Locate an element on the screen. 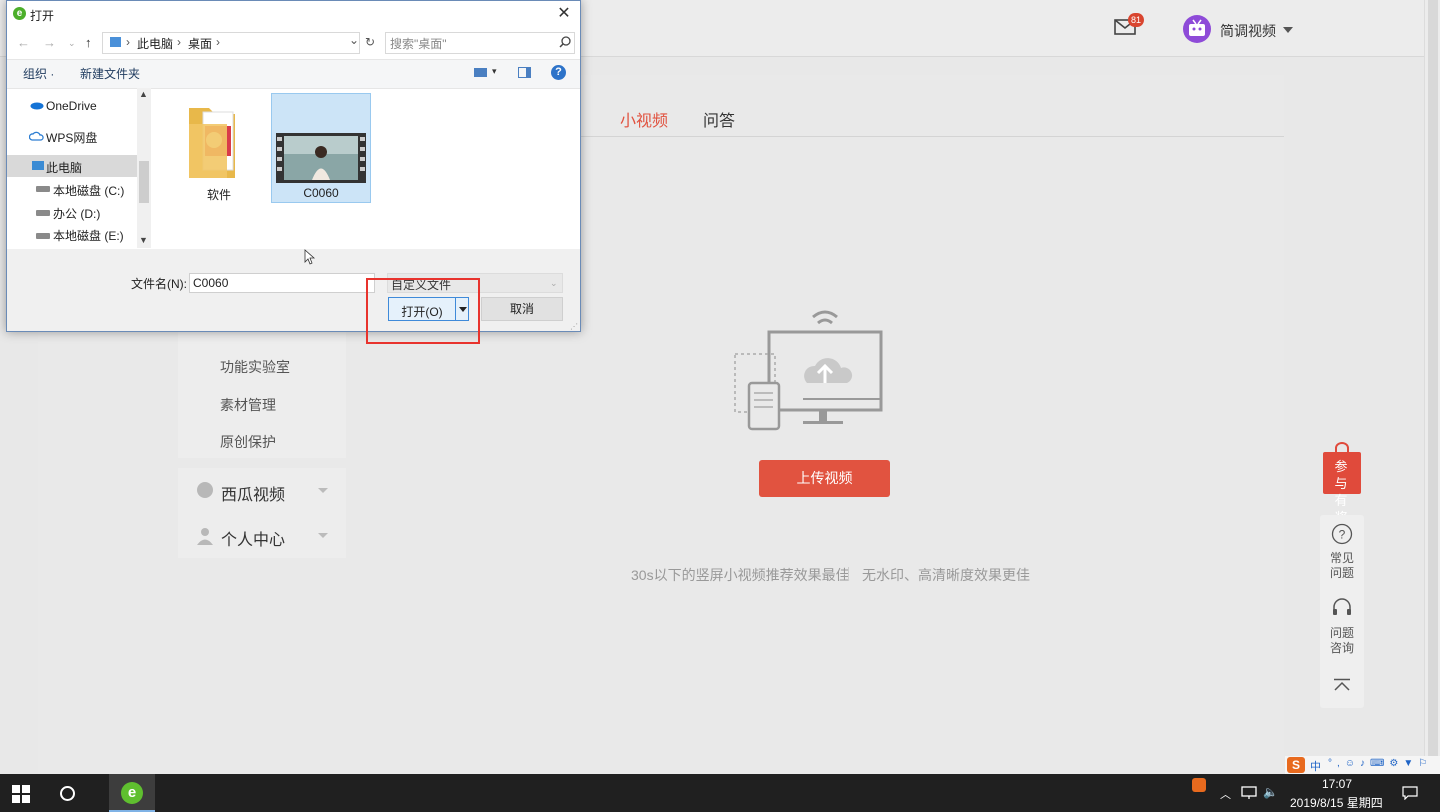 This screenshot has height=812, width=1440. headset-icon is located at coordinates (1342, 608).